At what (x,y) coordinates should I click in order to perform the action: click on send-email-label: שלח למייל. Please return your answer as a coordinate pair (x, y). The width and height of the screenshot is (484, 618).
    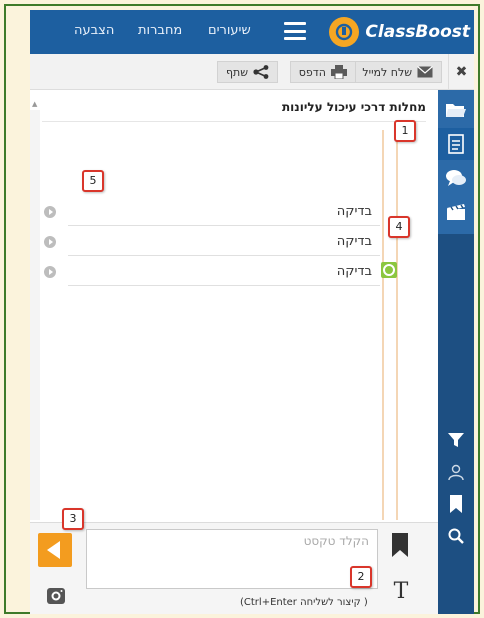
    Looking at the image, I should click on (387, 72).